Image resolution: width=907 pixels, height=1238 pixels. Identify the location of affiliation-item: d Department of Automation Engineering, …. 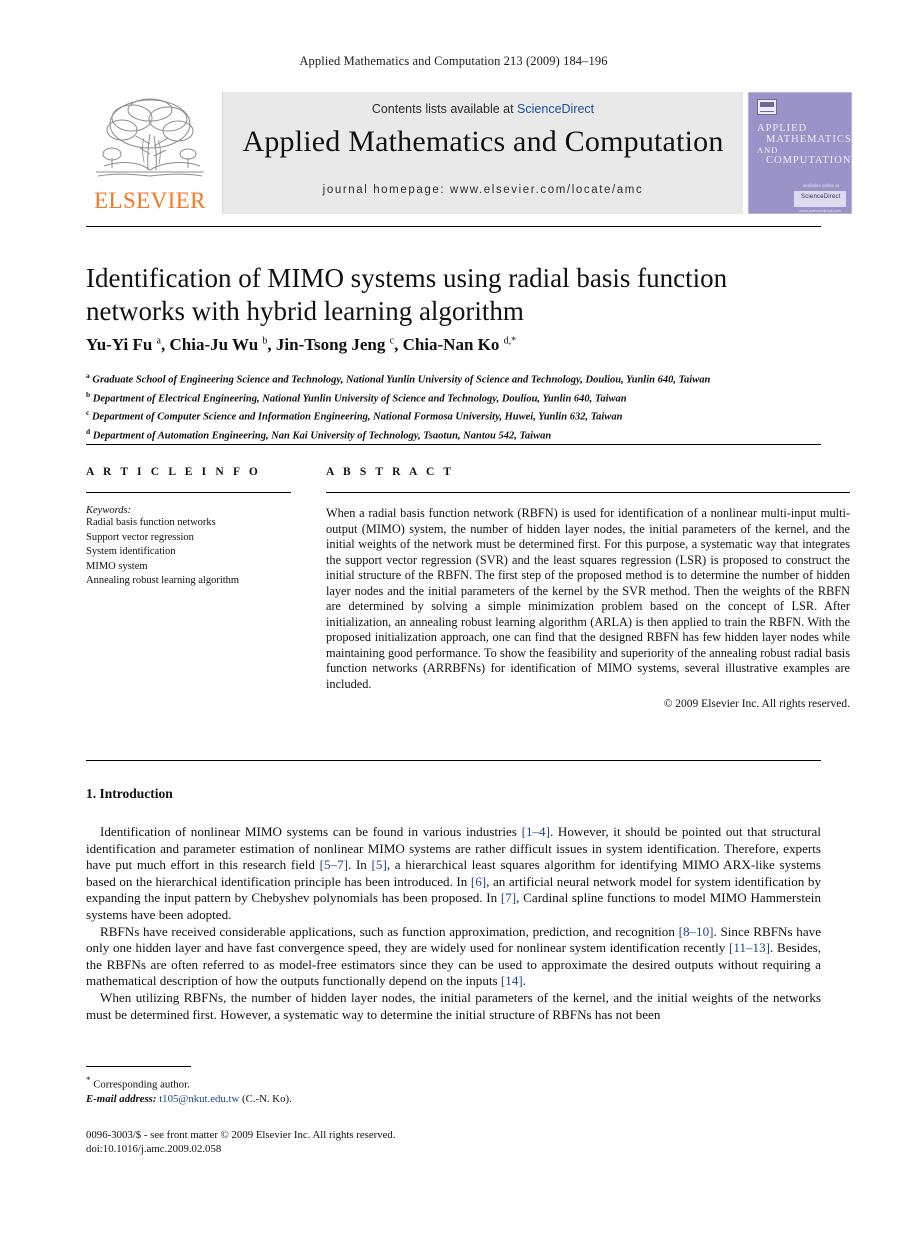
(456, 434).